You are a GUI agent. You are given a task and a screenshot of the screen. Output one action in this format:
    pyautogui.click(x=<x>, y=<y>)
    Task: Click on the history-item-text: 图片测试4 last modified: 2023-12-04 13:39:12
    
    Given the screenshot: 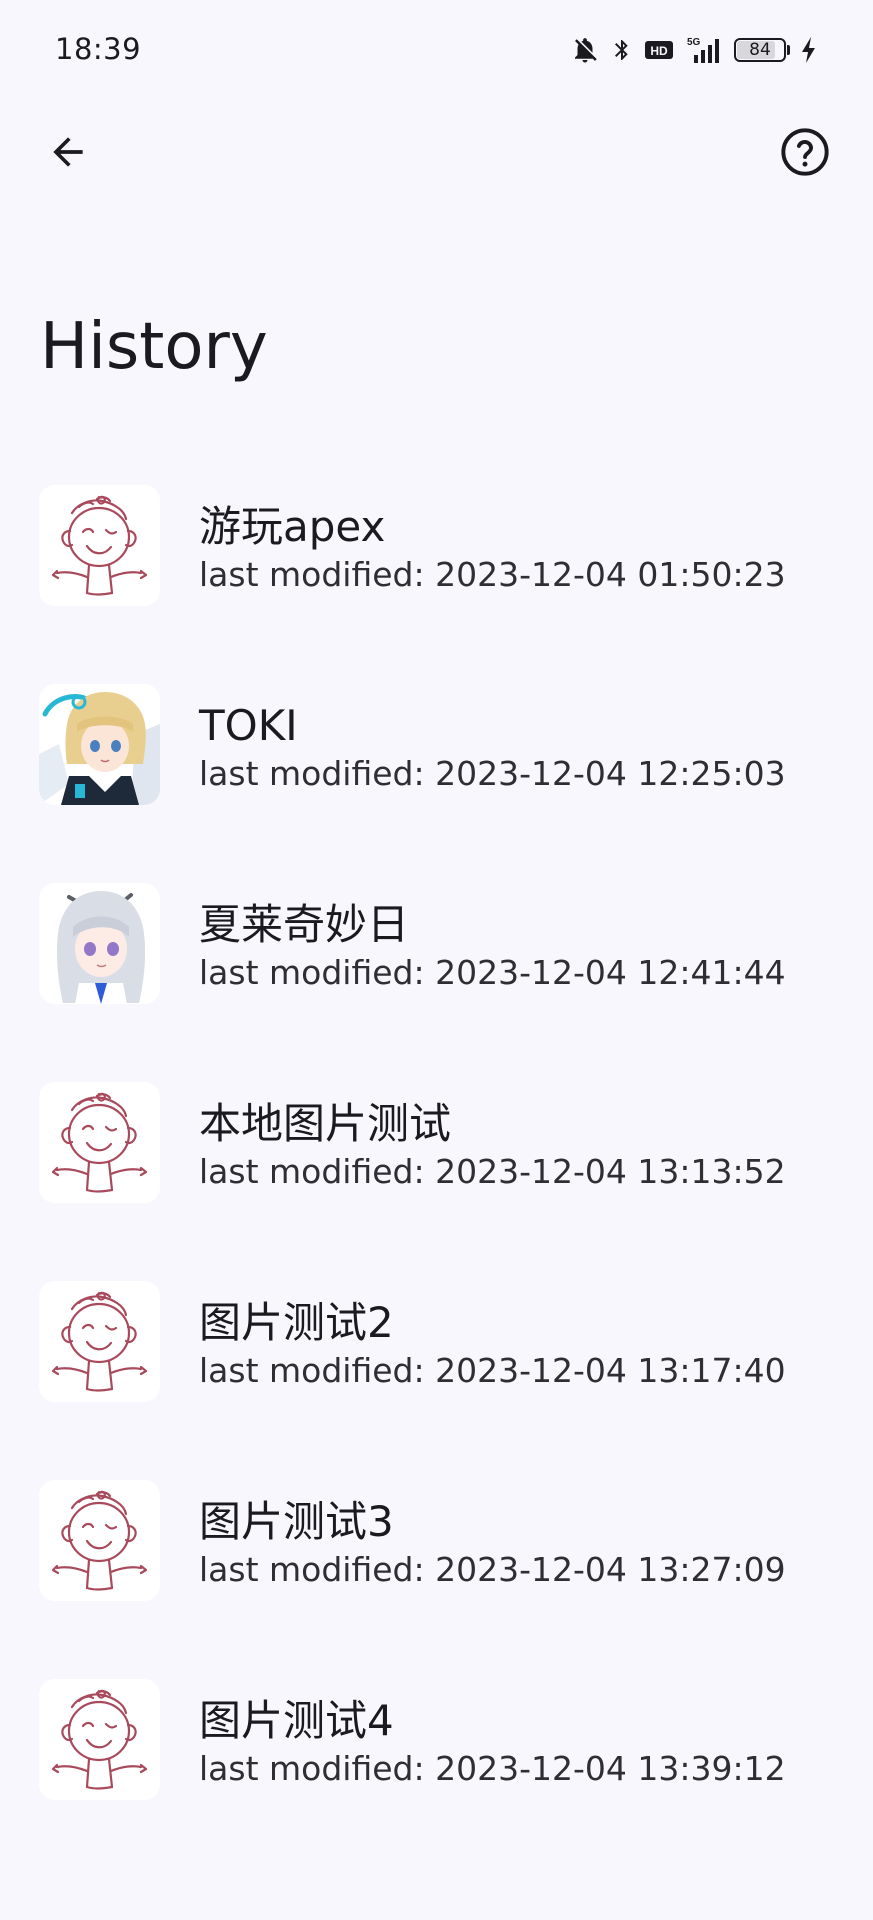 What is the action you would take?
    pyautogui.click(x=492, y=1743)
    